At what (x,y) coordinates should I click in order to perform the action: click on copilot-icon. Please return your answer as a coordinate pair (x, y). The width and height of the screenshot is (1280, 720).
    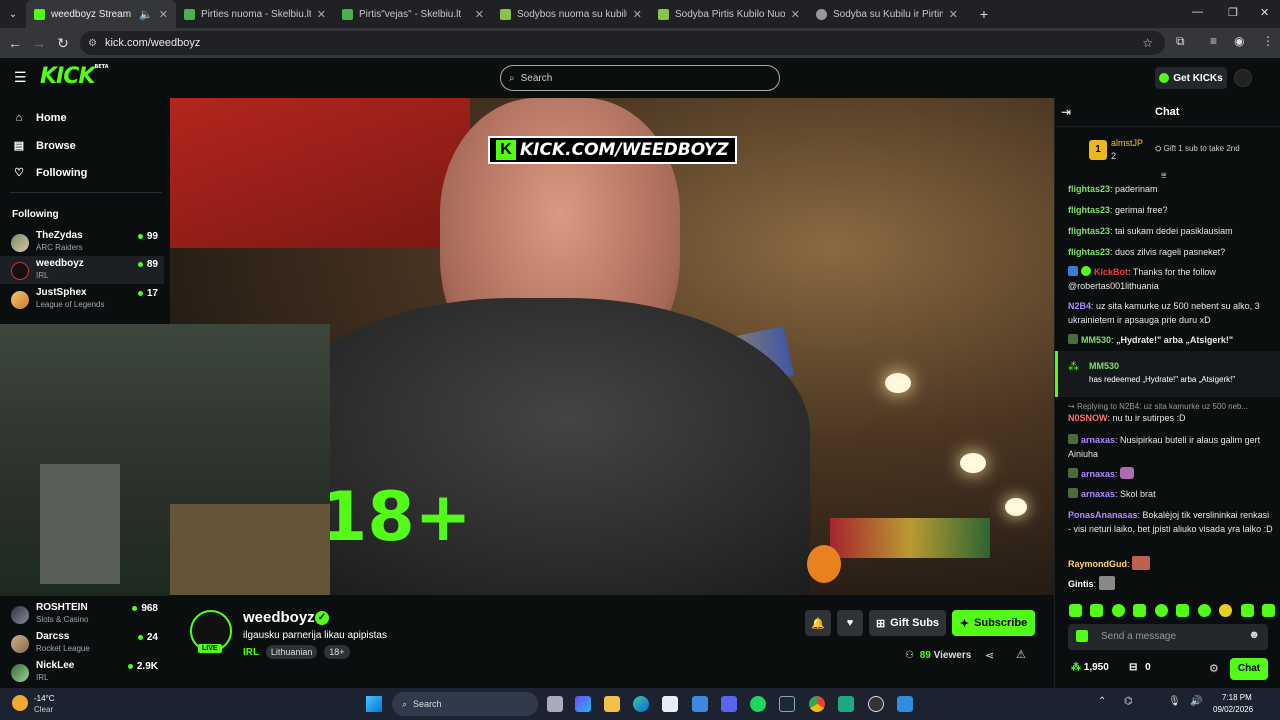
    Looking at the image, I should click on (583, 704).